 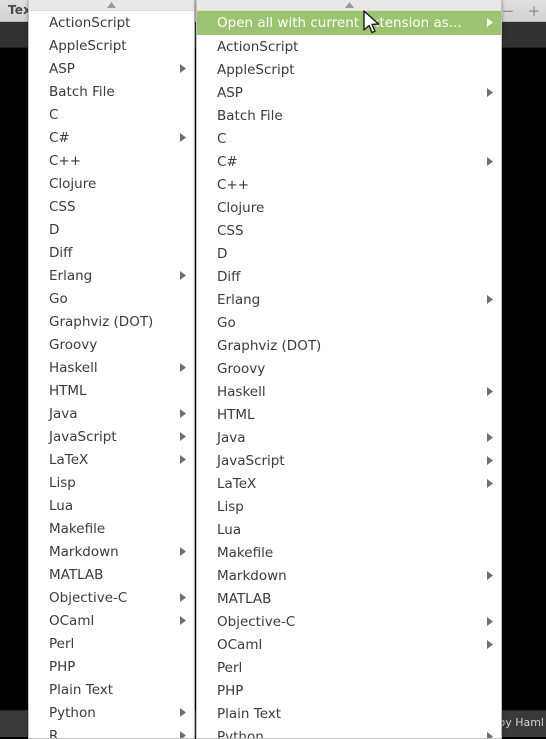 What do you see at coordinates (111, 5) in the screenshot?
I see `scroll-up-arrow-left` at bounding box center [111, 5].